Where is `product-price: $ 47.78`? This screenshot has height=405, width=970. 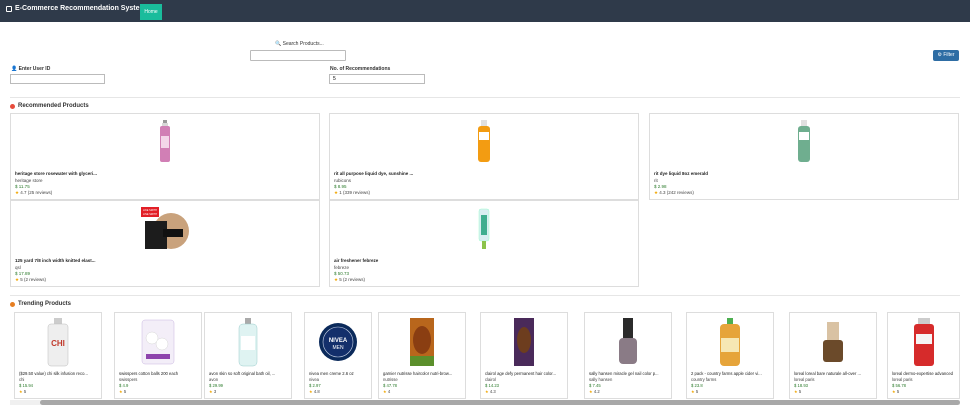
product-price: $ 47.78 is located at coordinates (390, 385).